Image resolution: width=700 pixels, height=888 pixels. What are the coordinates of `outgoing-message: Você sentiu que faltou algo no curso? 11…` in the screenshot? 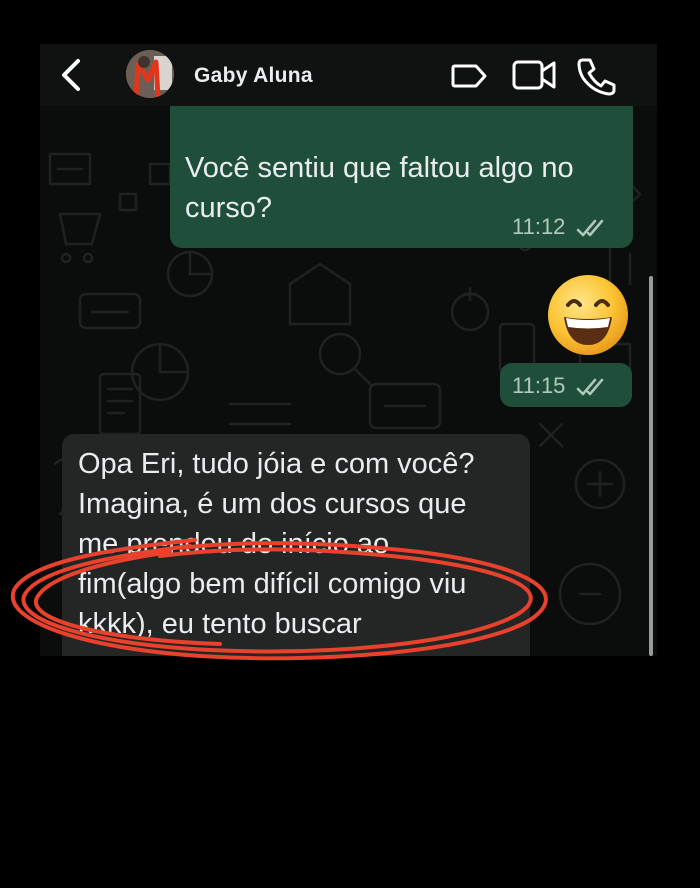 It's located at (401, 166).